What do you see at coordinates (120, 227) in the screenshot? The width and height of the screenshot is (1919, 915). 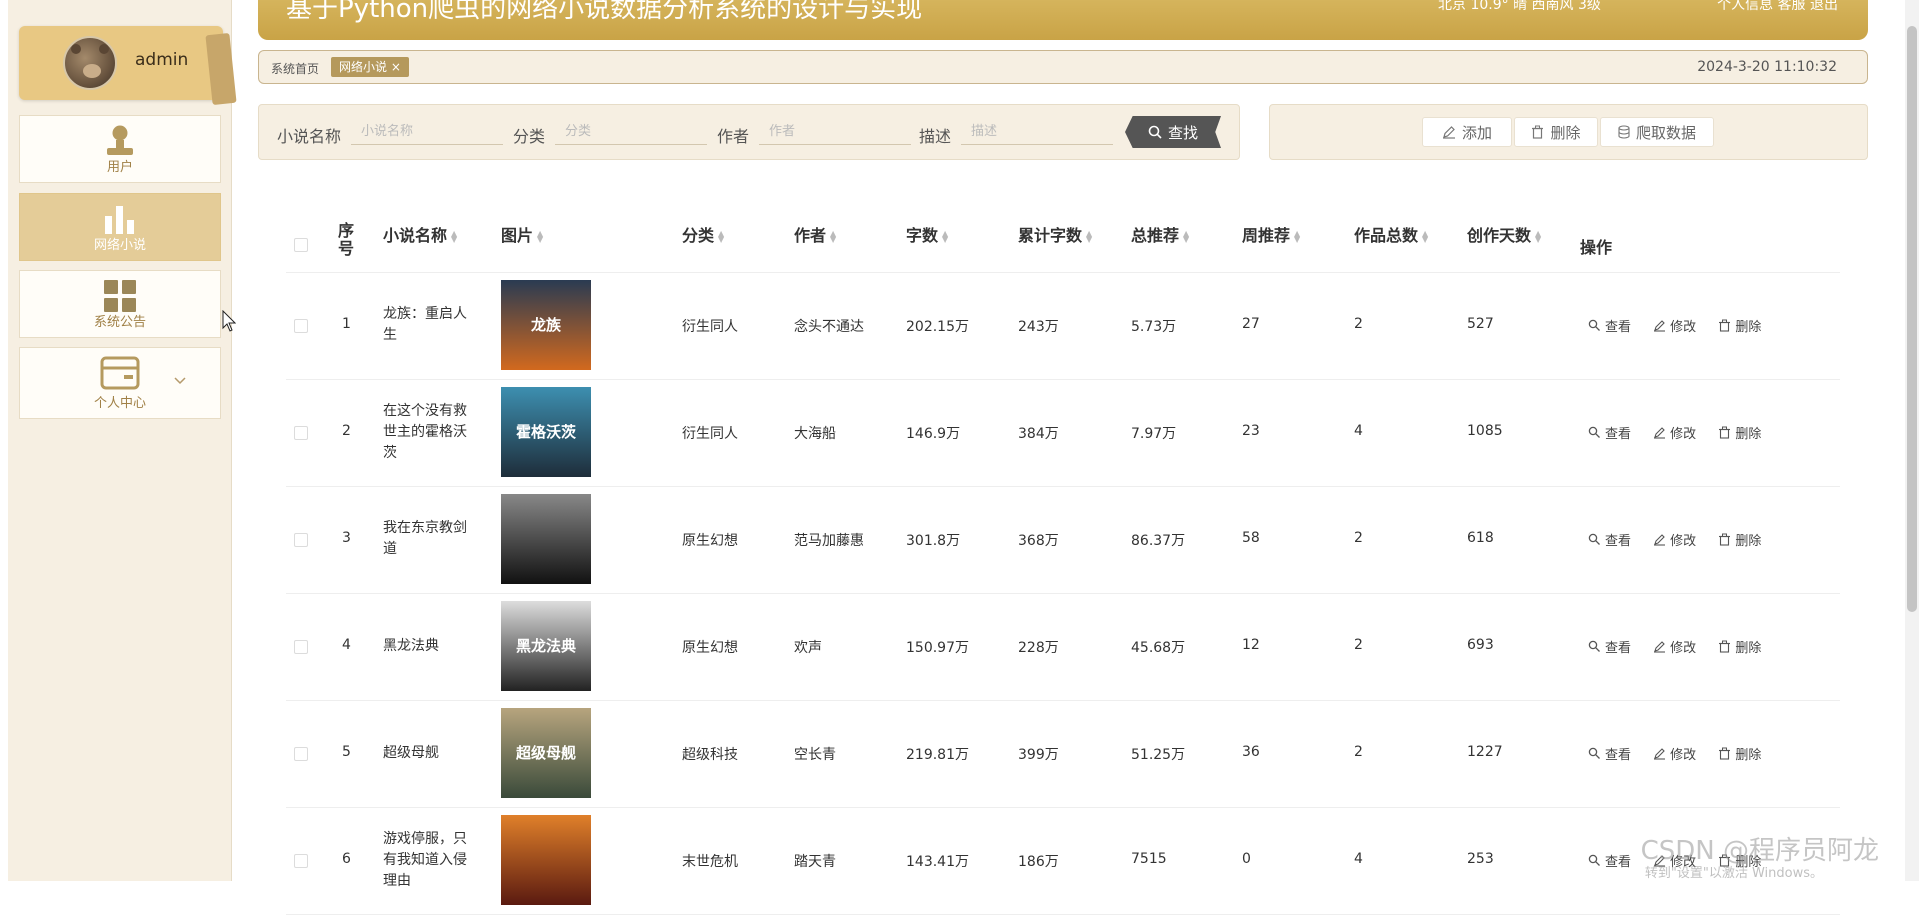 I see `sidebar-item-novels: 网络小说` at bounding box center [120, 227].